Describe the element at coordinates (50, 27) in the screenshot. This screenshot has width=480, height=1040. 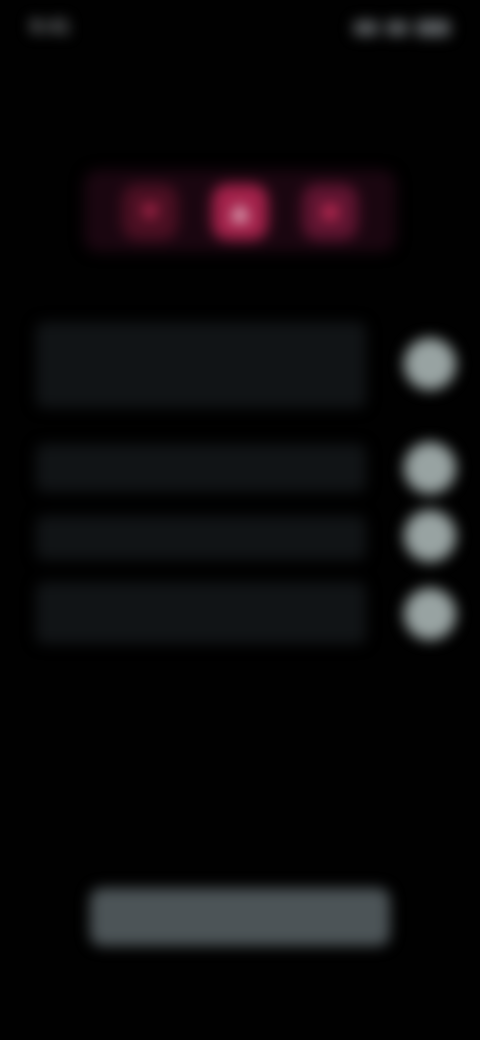
I see `status-time: 9:41` at that location.